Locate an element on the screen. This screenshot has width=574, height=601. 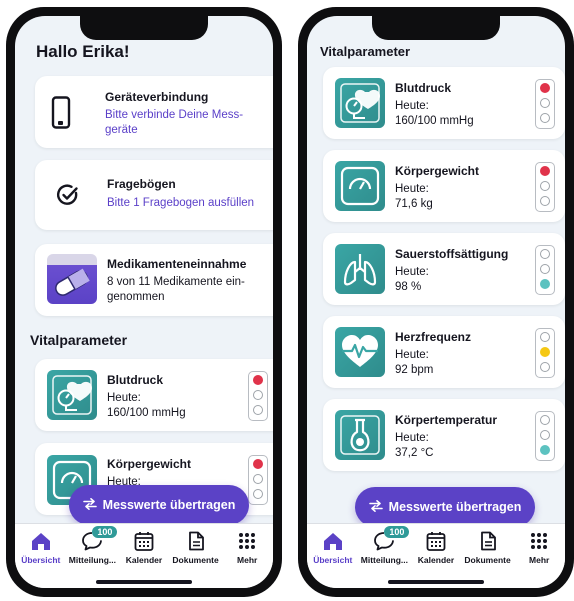
device-connection-link: Bitte verbinde Deine Mess- is located at coordinates (174, 115).